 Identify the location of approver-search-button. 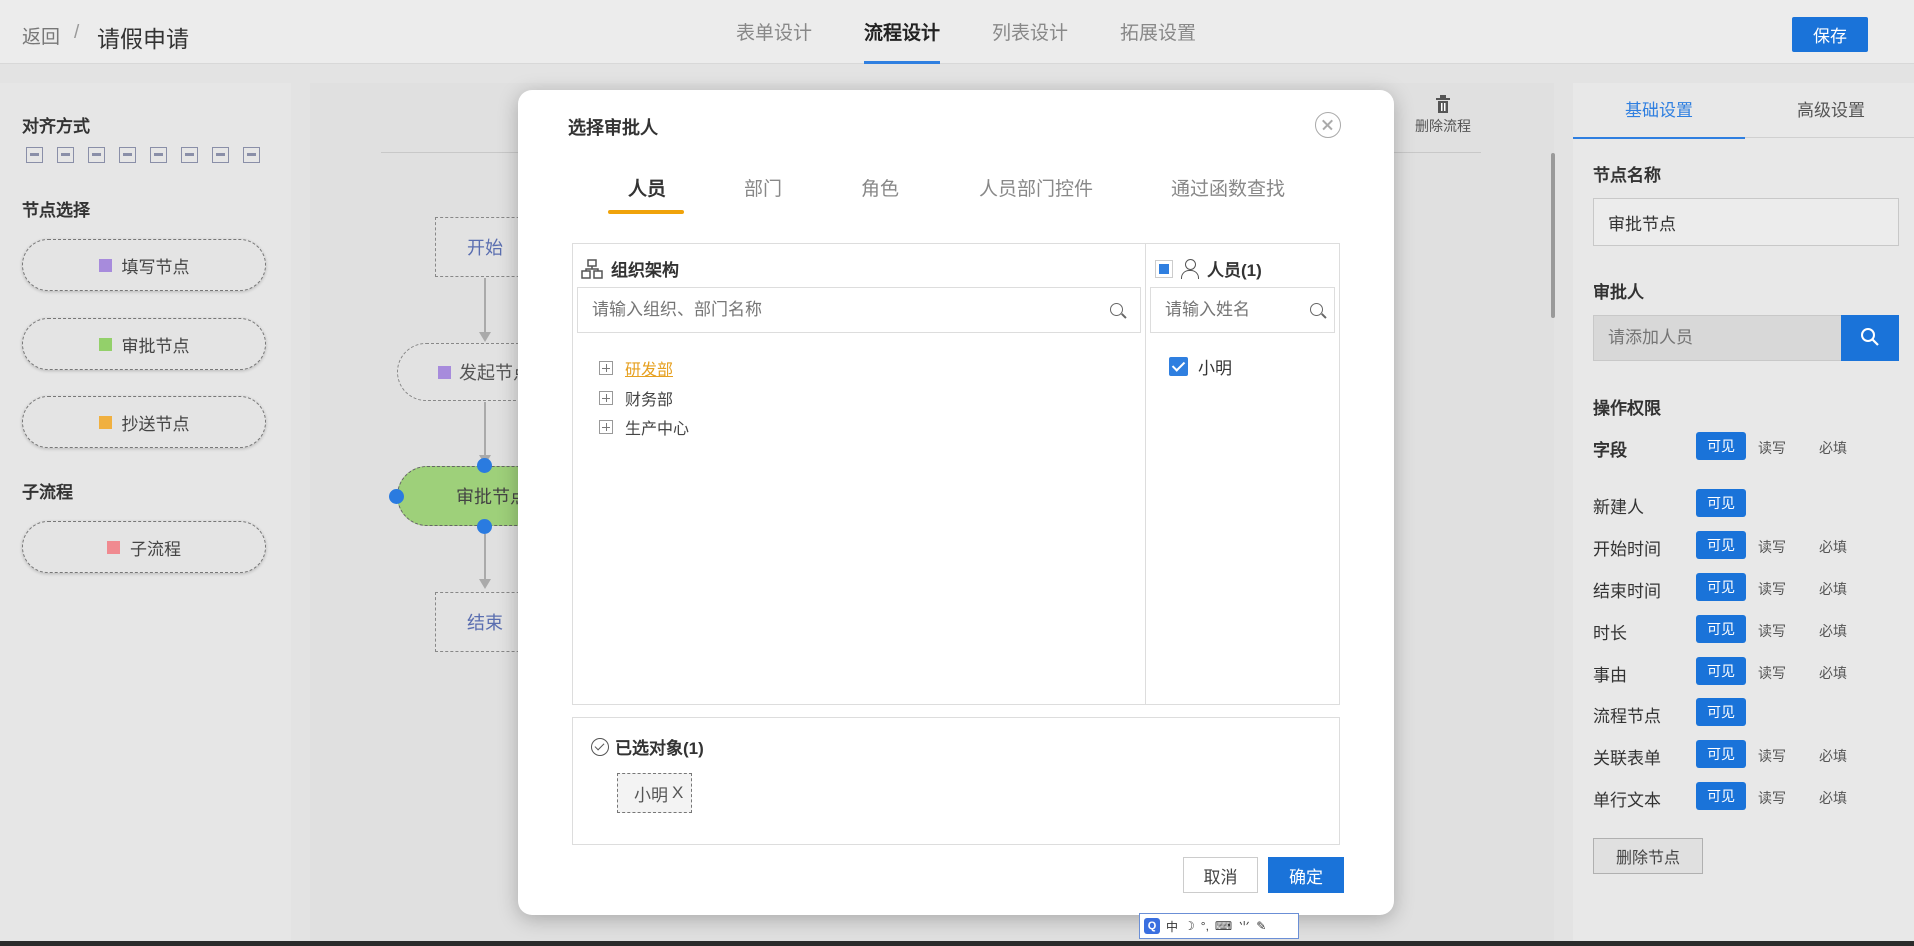
(1870, 338).